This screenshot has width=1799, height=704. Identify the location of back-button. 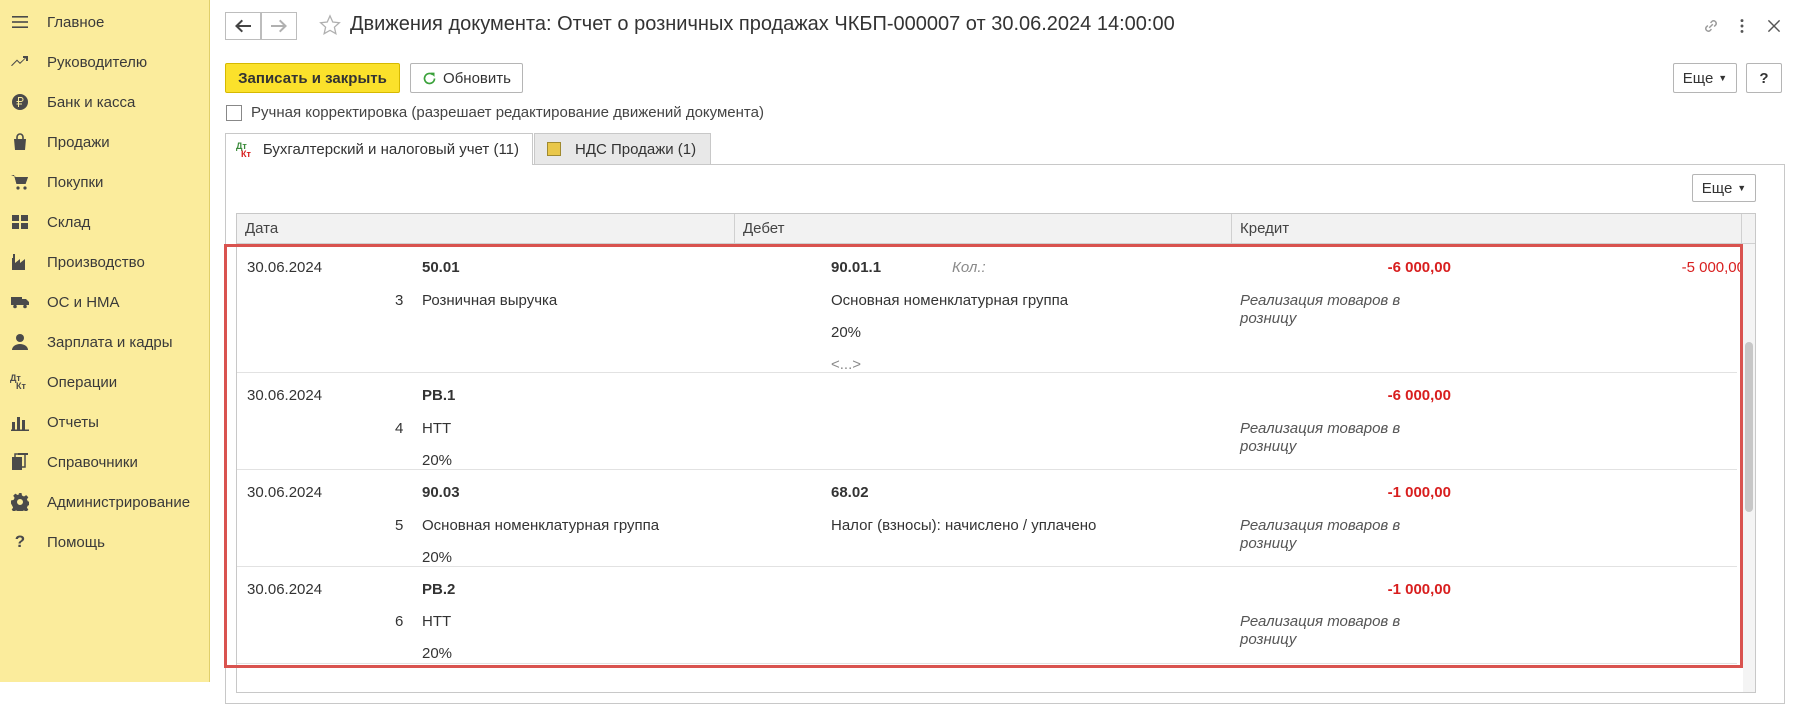
(243, 26).